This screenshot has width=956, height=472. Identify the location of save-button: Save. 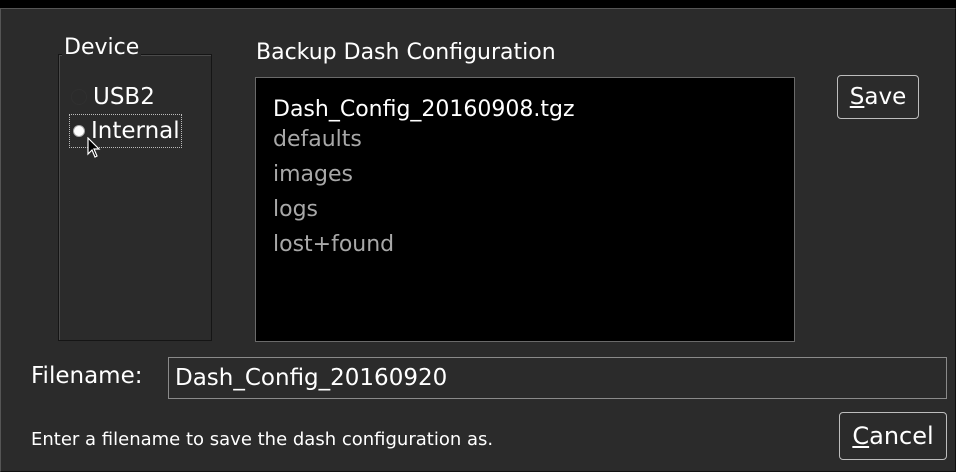
(878, 97).